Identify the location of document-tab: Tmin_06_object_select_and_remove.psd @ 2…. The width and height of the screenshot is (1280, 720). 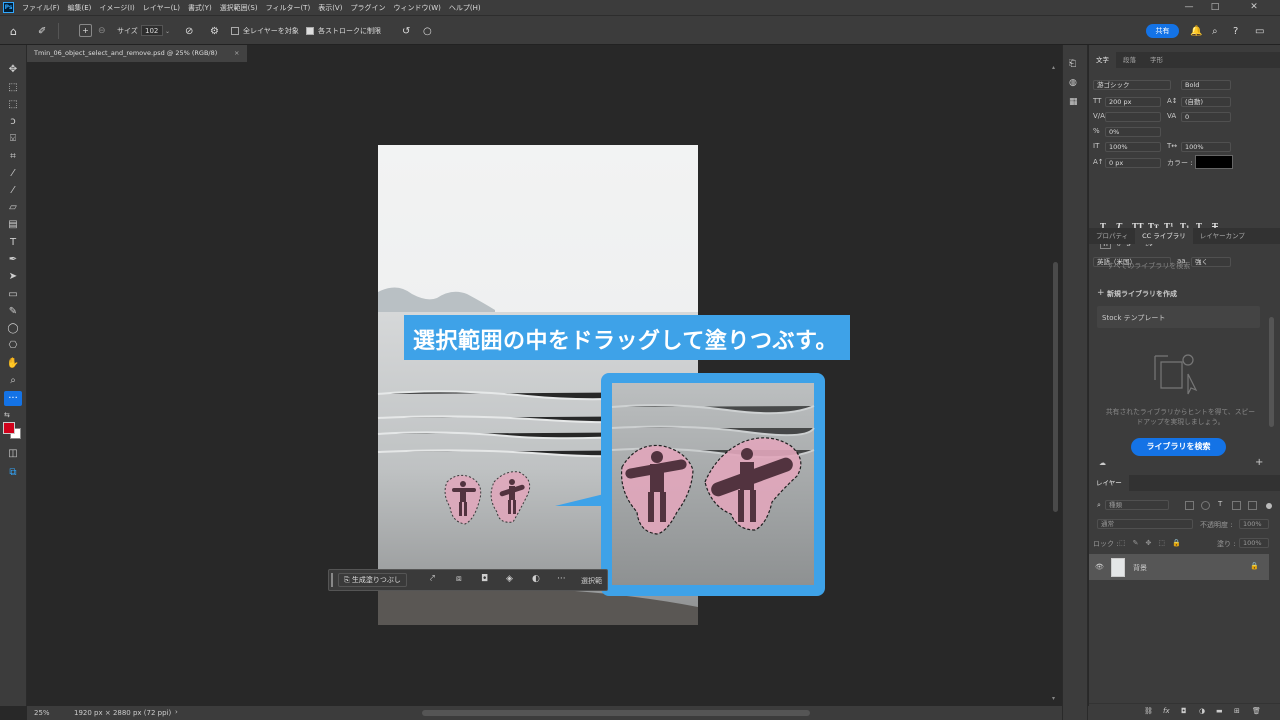
(137, 53).